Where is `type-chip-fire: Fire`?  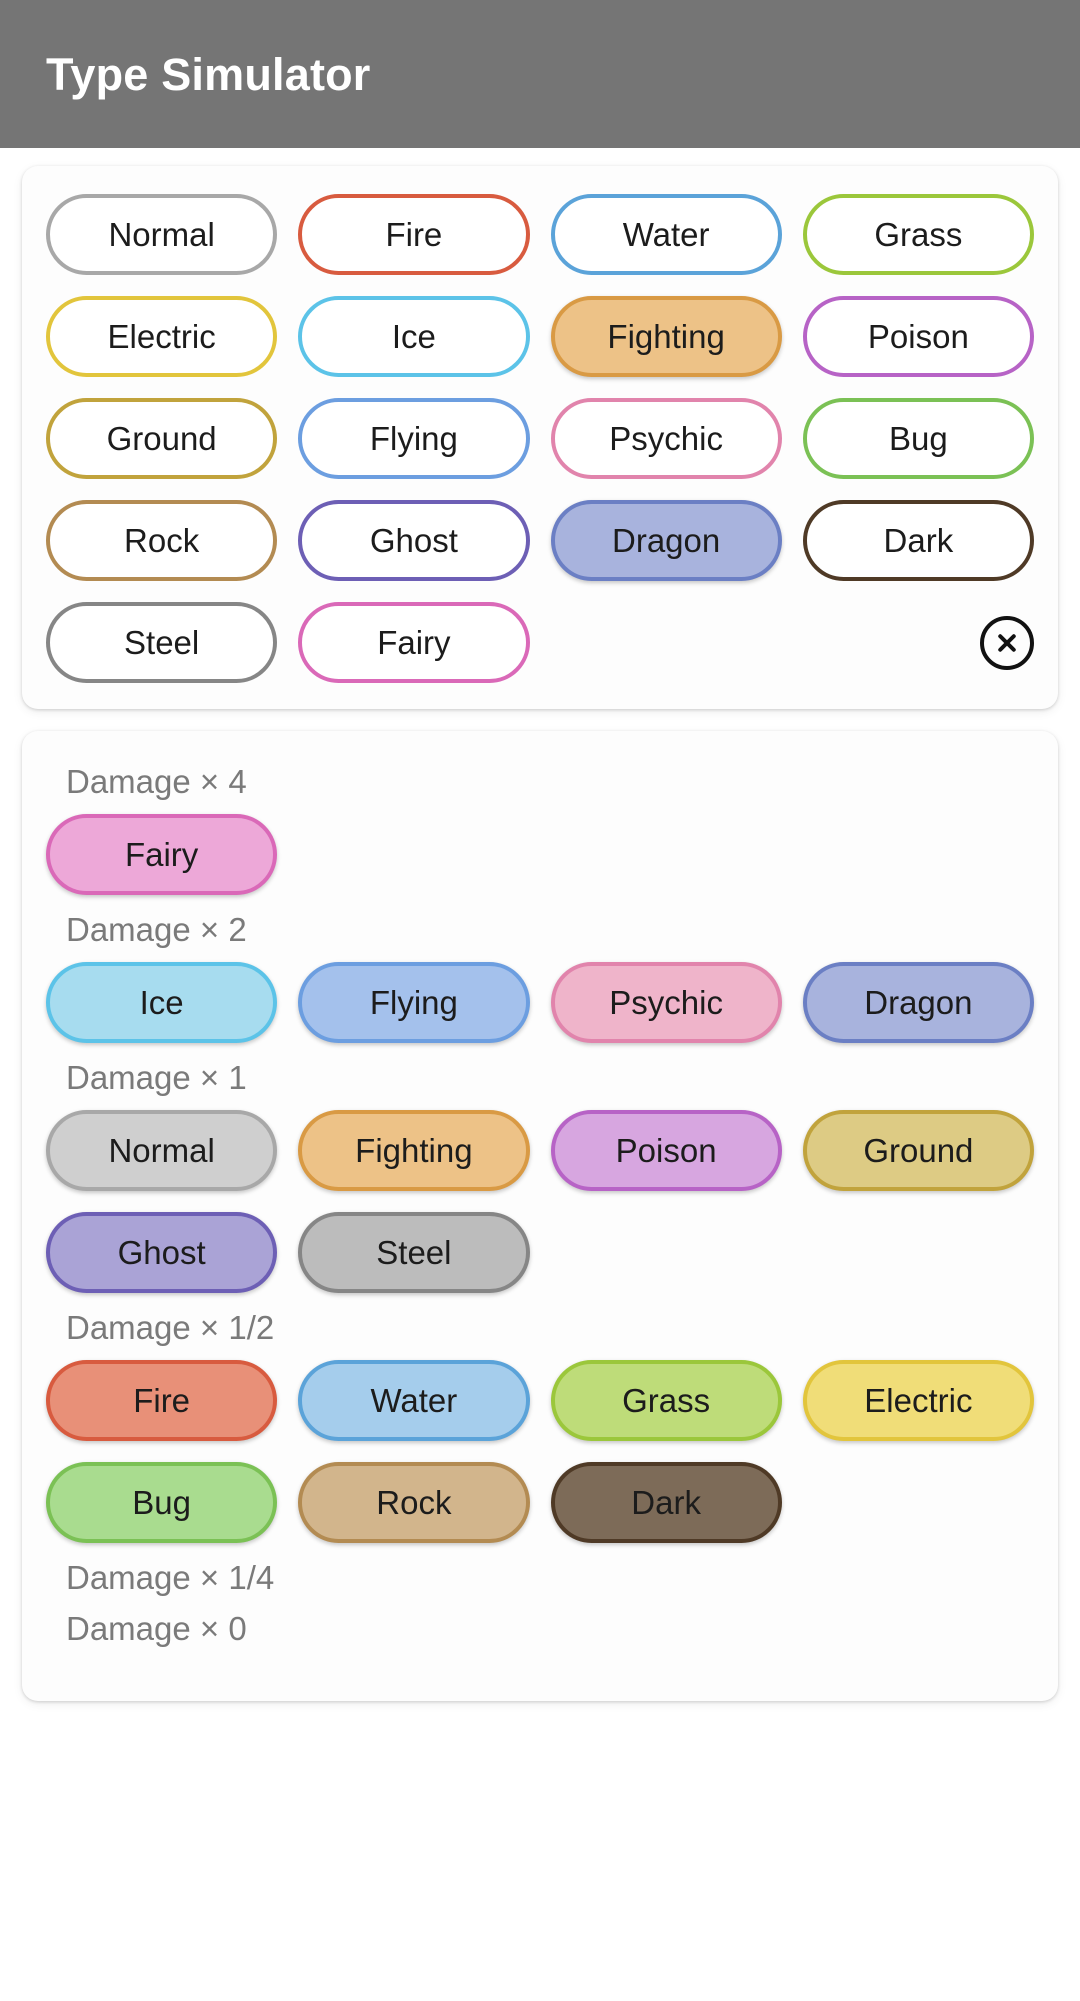
type-chip-fire: Fire is located at coordinates (414, 234).